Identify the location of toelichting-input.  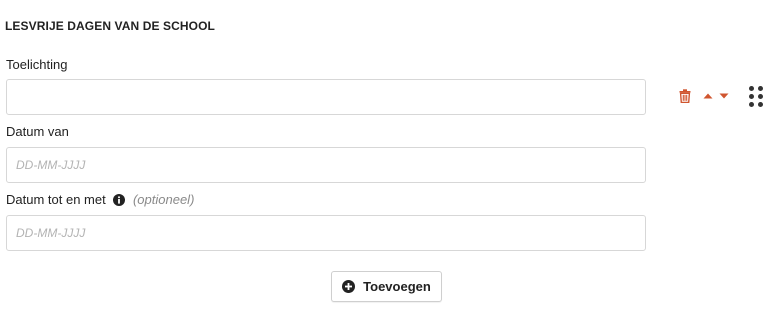
(326, 97).